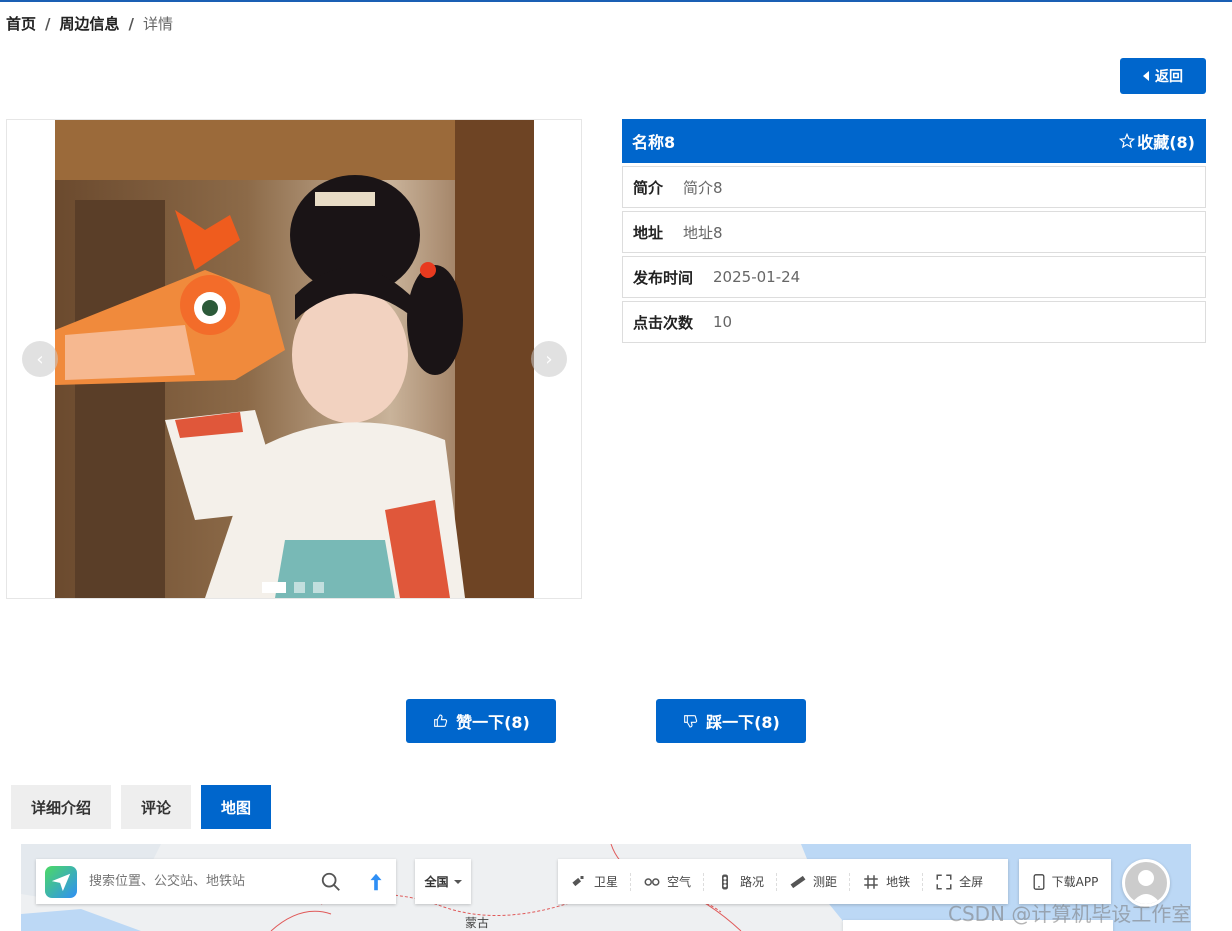  What do you see at coordinates (493, 722) in the screenshot?
I see `like-label: 赞一下(8)` at bounding box center [493, 722].